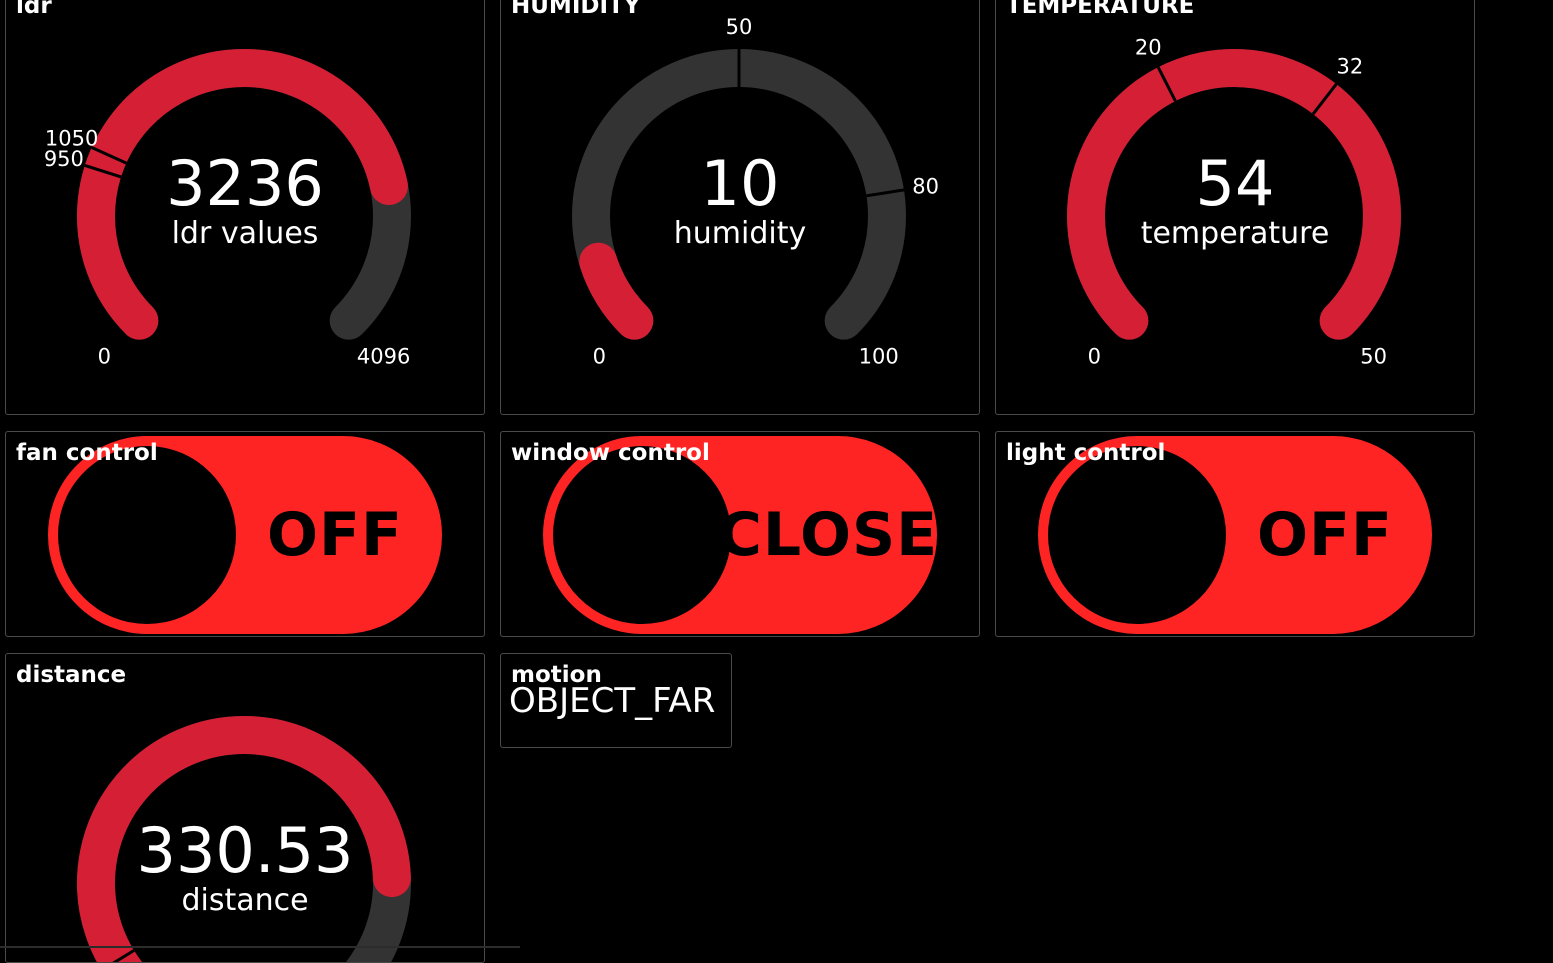 This screenshot has width=1553, height=963. Describe the element at coordinates (245, 184) in the screenshot. I see `gauge-value: 3236` at that location.